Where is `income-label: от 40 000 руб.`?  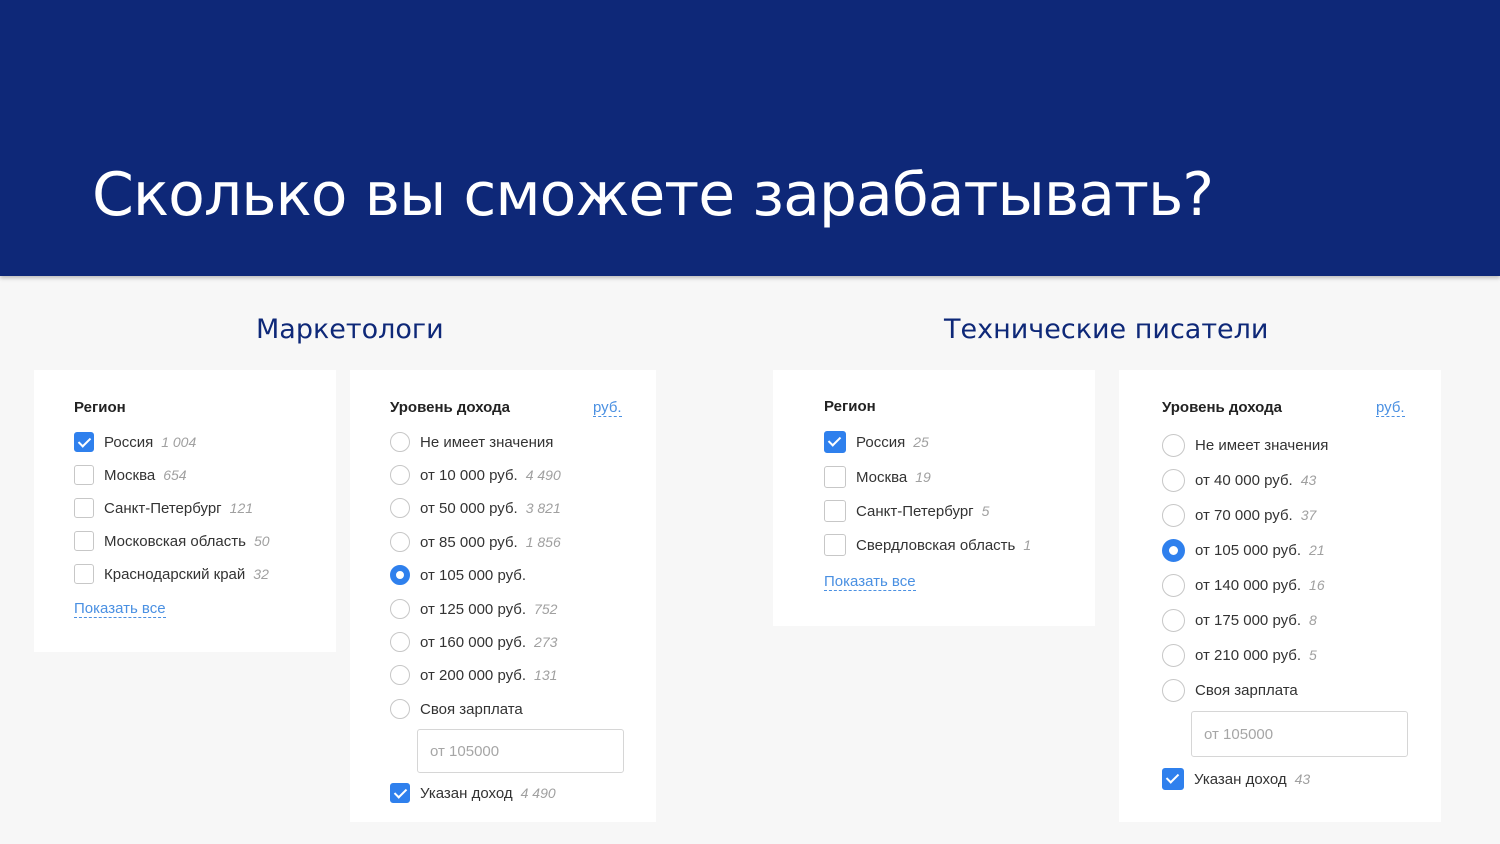 income-label: от 40 000 руб. is located at coordinates (1244, 480).